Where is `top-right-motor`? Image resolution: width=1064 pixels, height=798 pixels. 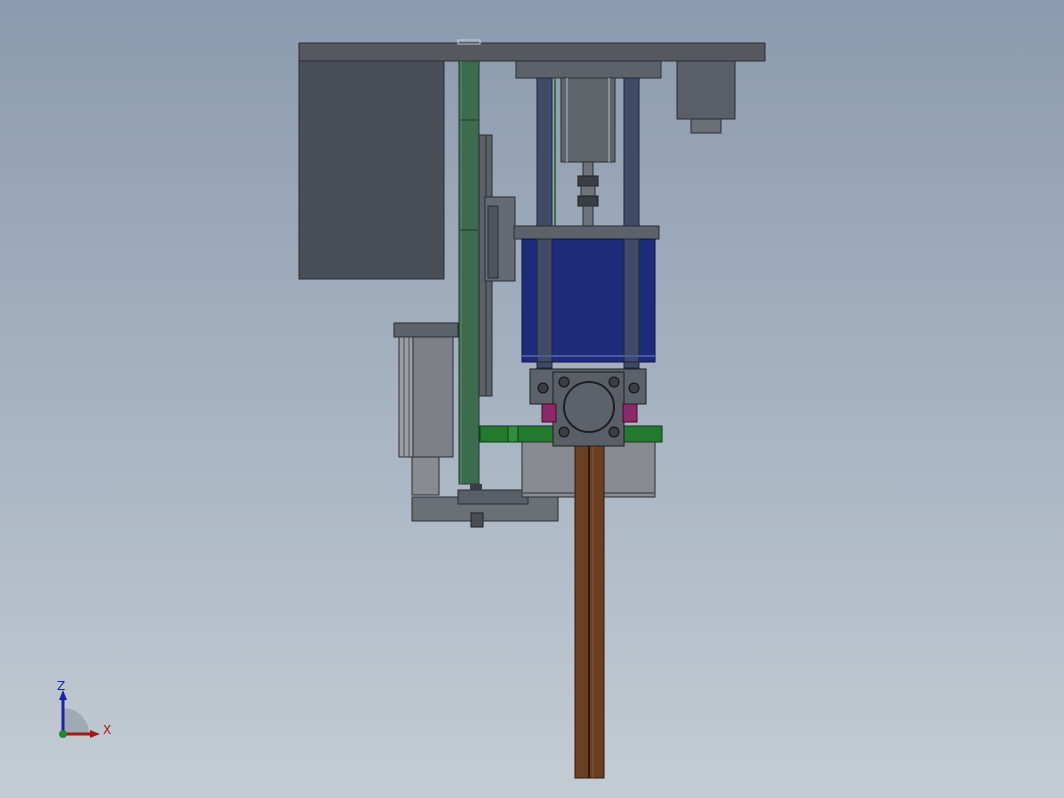
top-right-motor is located at coordinates (706, 90).